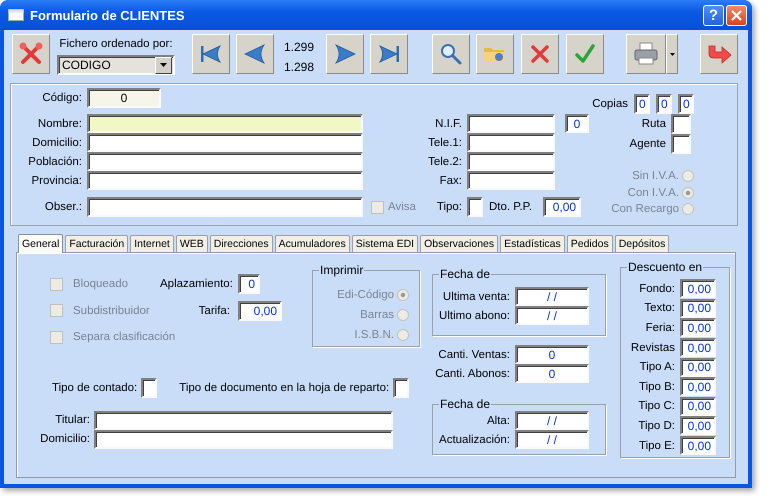 The height and width of the screenshot is (500, 769). Describe the element at coordinates (402, 207) in the screenshot. I see `checkbox-label: Avisa` at that location.